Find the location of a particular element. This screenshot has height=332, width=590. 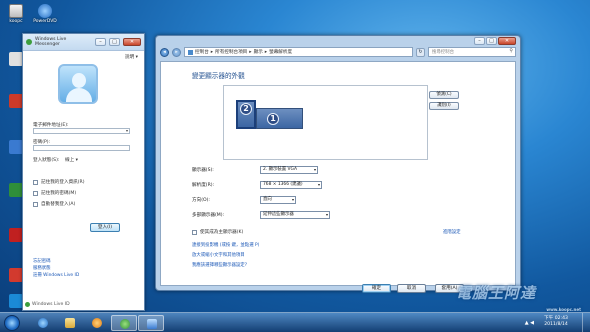

breadcrumb-item: 顯示 is located at coordinates (258, 52).